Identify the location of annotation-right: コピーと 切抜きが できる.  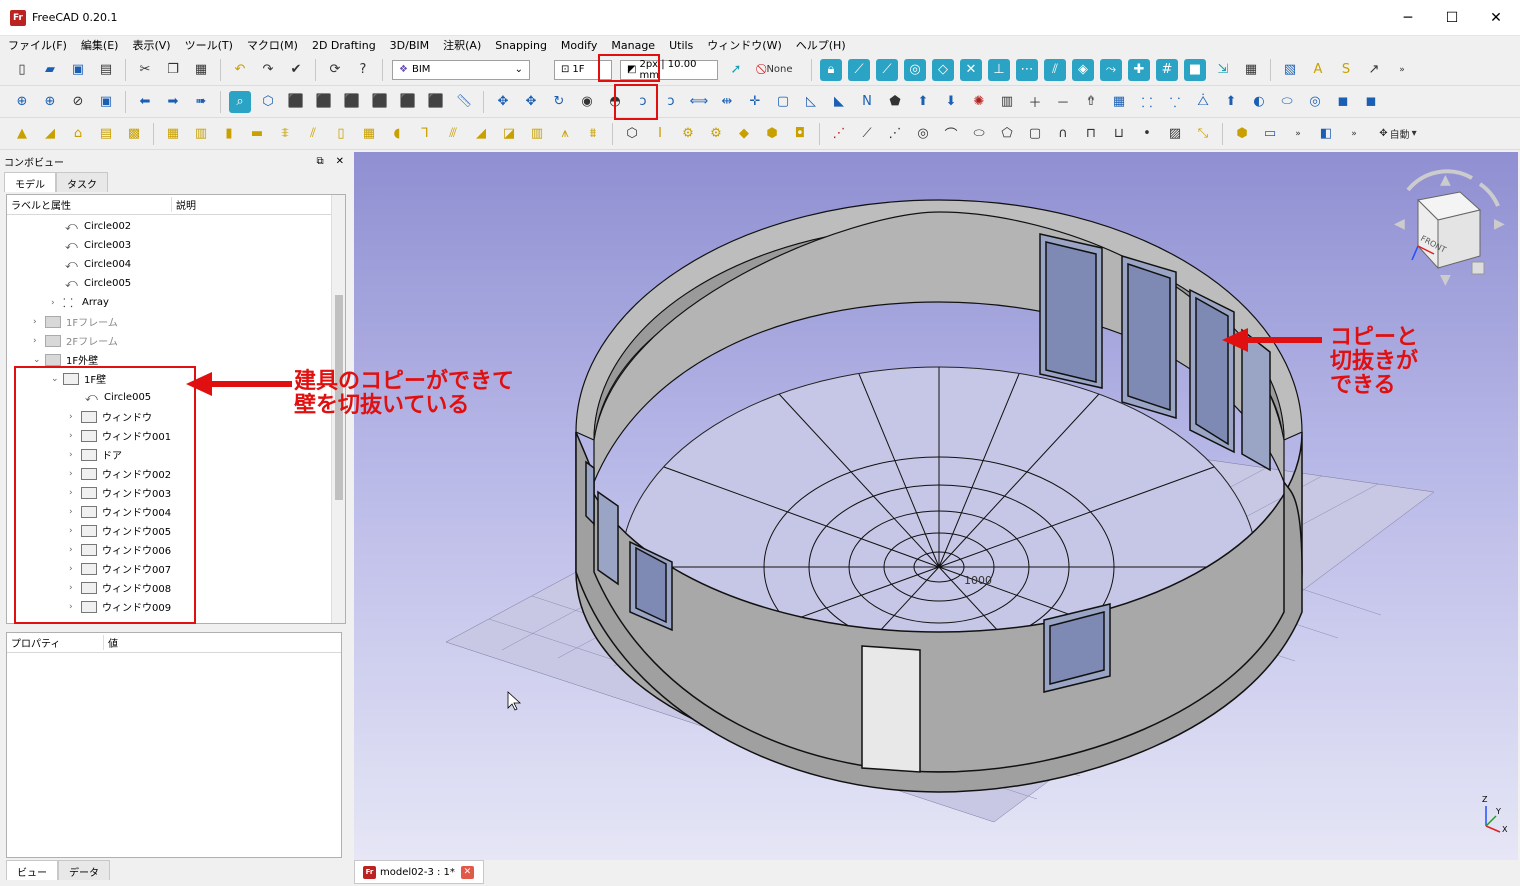
(1374, 361).